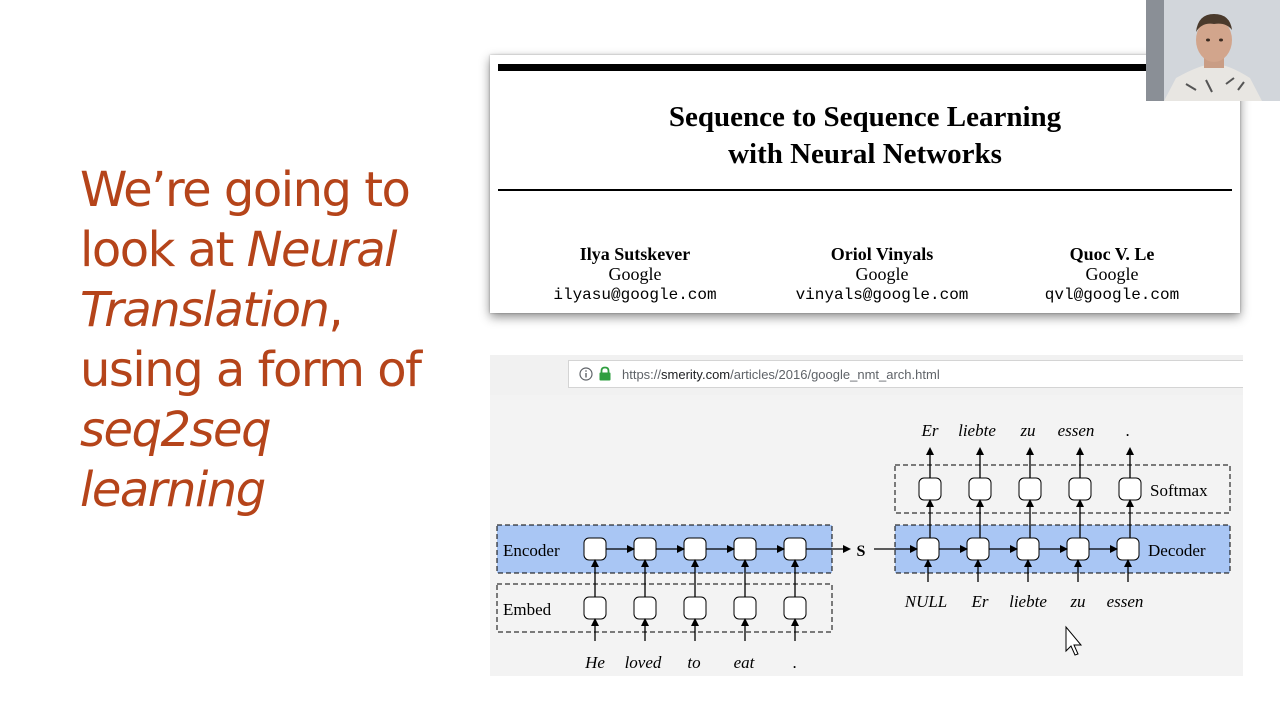 The height and width of the screenshot is (720, 1280). I want to click on paper-title-line-2: with Neural Networks, so click(865, 154).